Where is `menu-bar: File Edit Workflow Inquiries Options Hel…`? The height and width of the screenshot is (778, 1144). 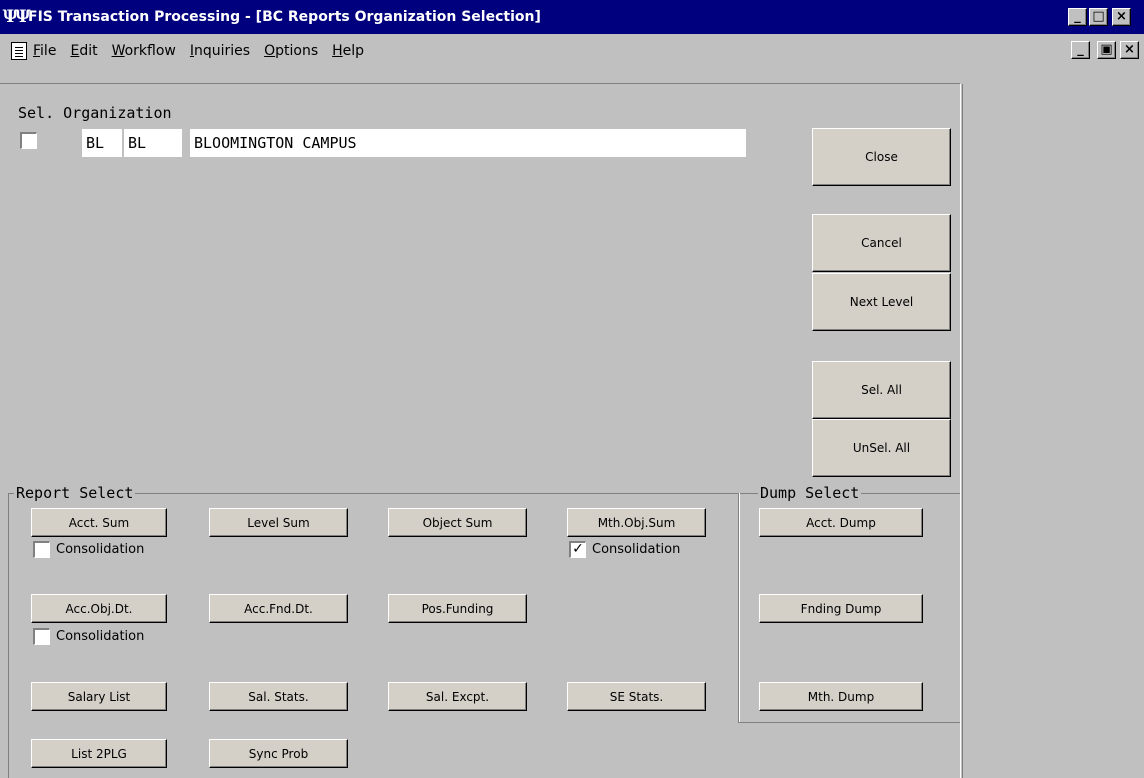
menu-bar: File Edit Workflow Inquiries Options Hel… is located at coordinates (572, 51).